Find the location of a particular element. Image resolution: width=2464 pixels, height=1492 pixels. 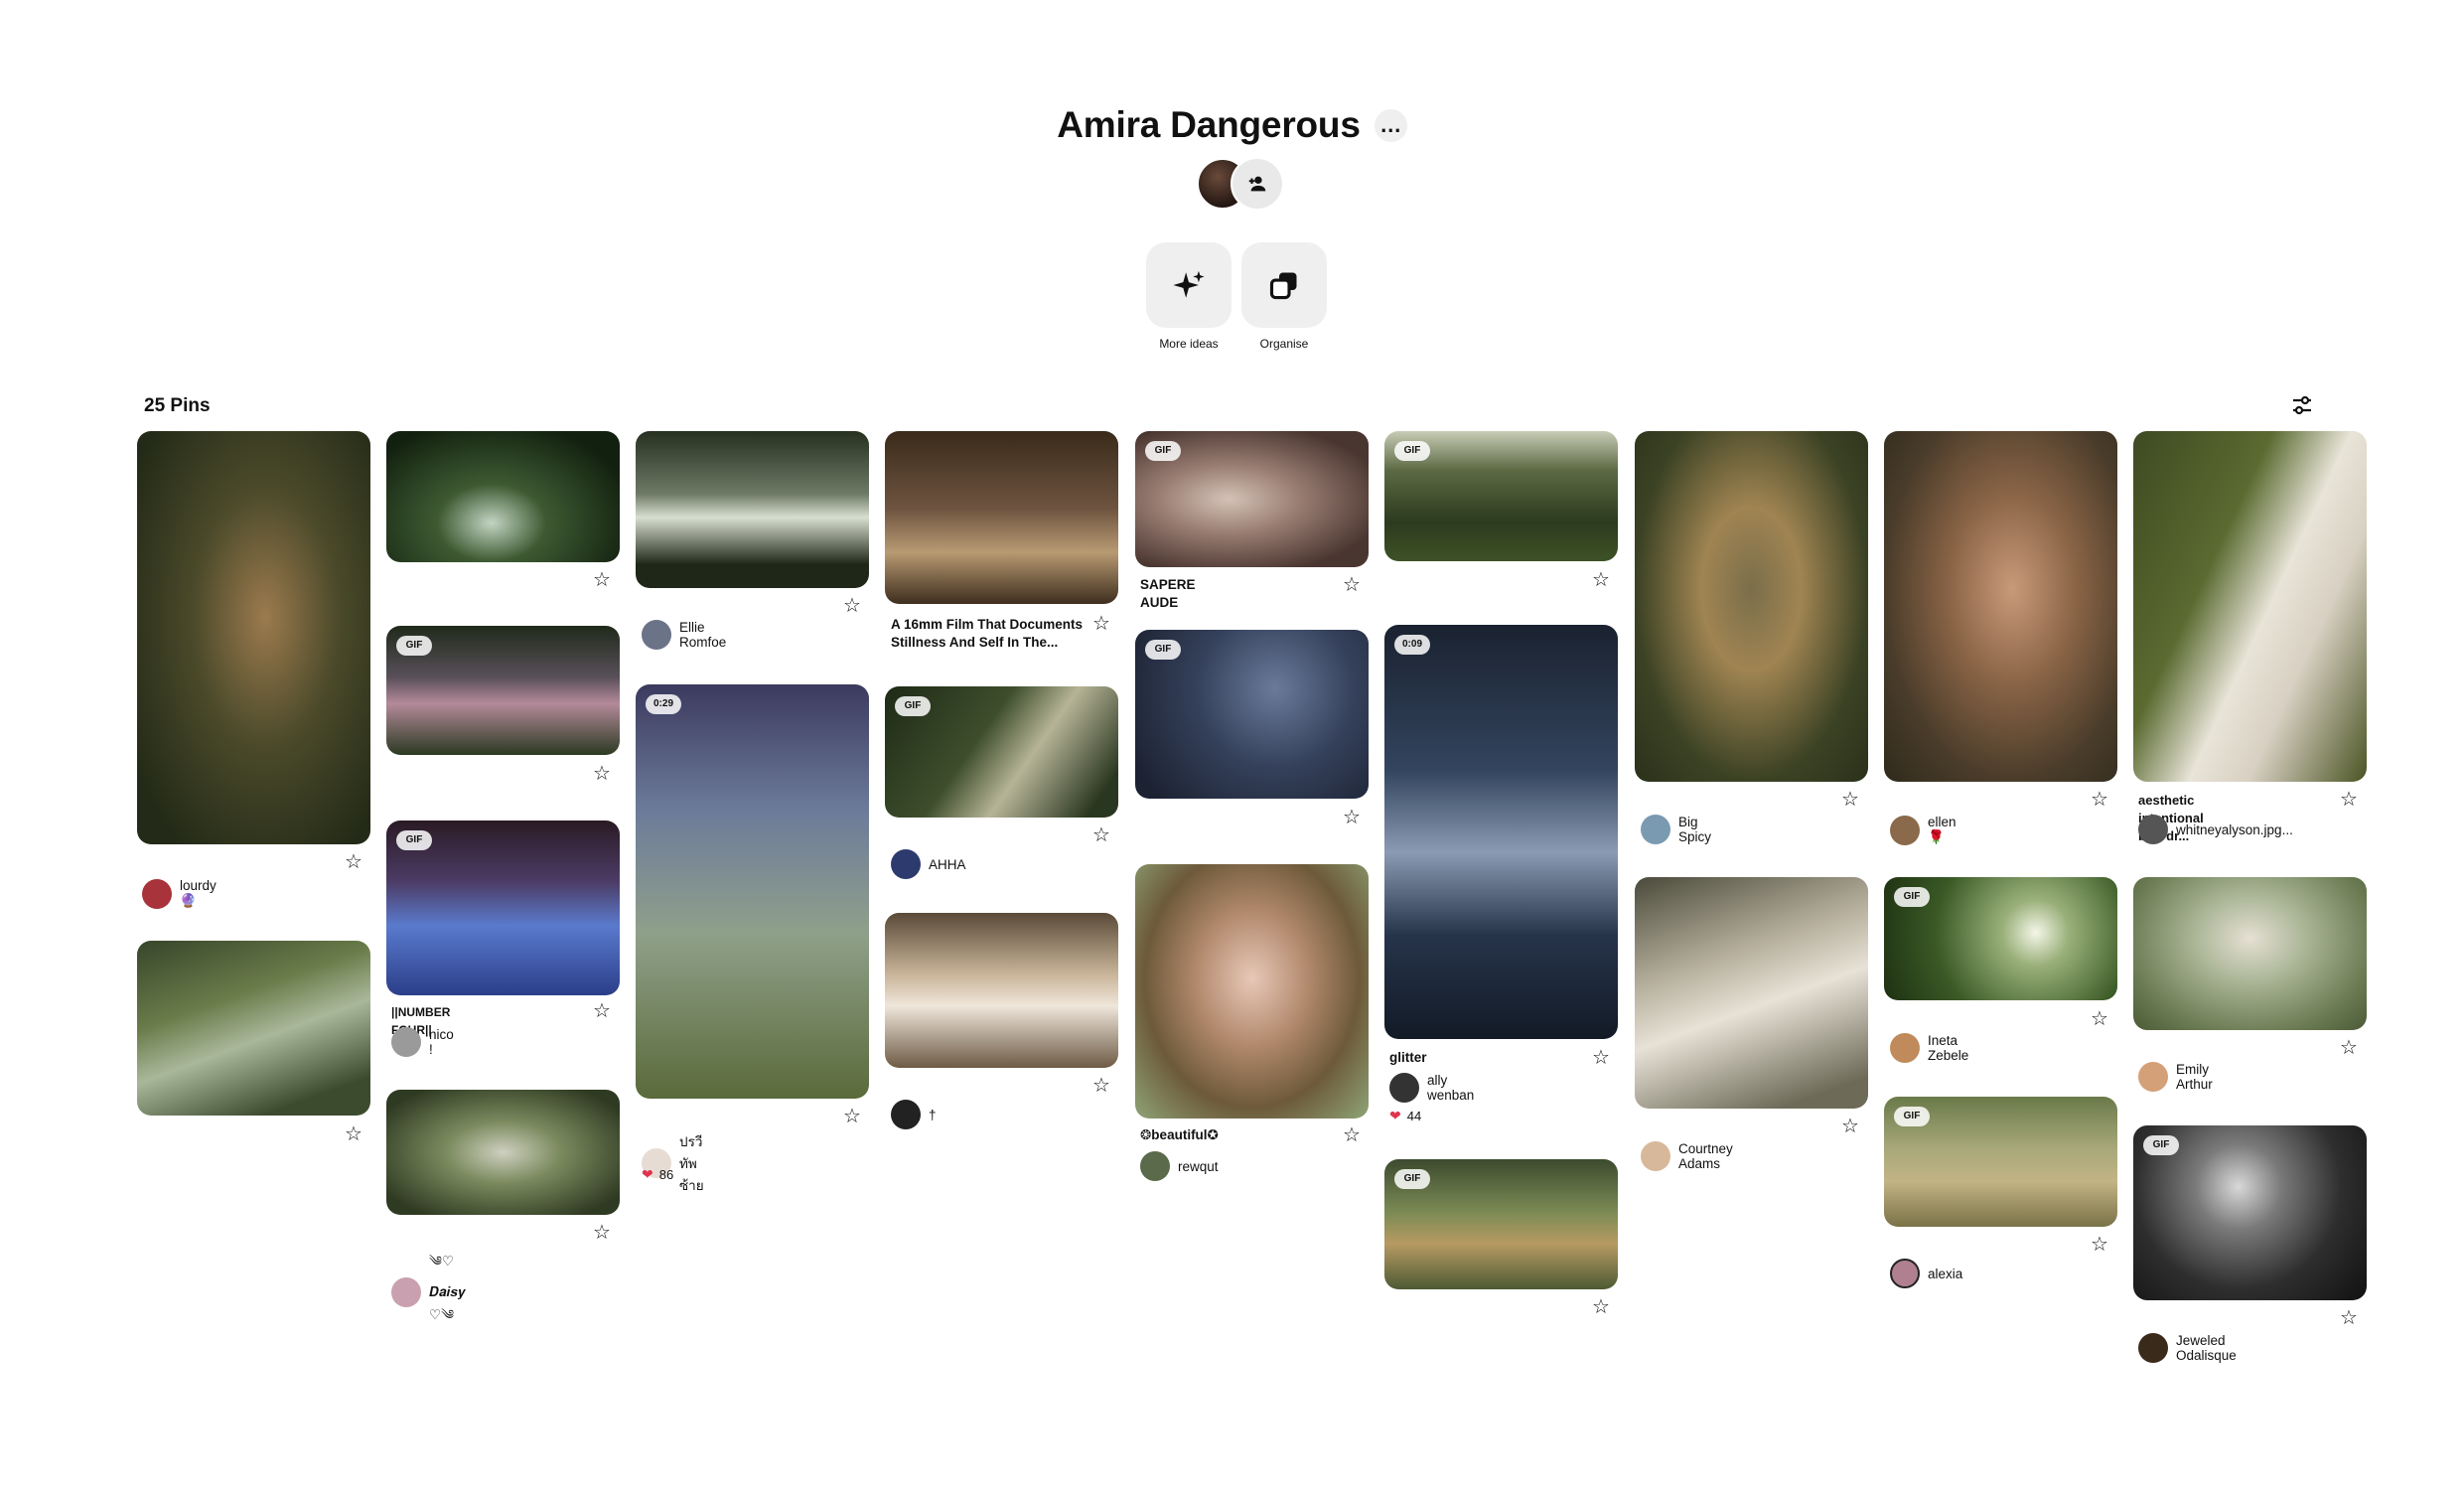

sparkle-icon is located at coordinates (1189, 284).